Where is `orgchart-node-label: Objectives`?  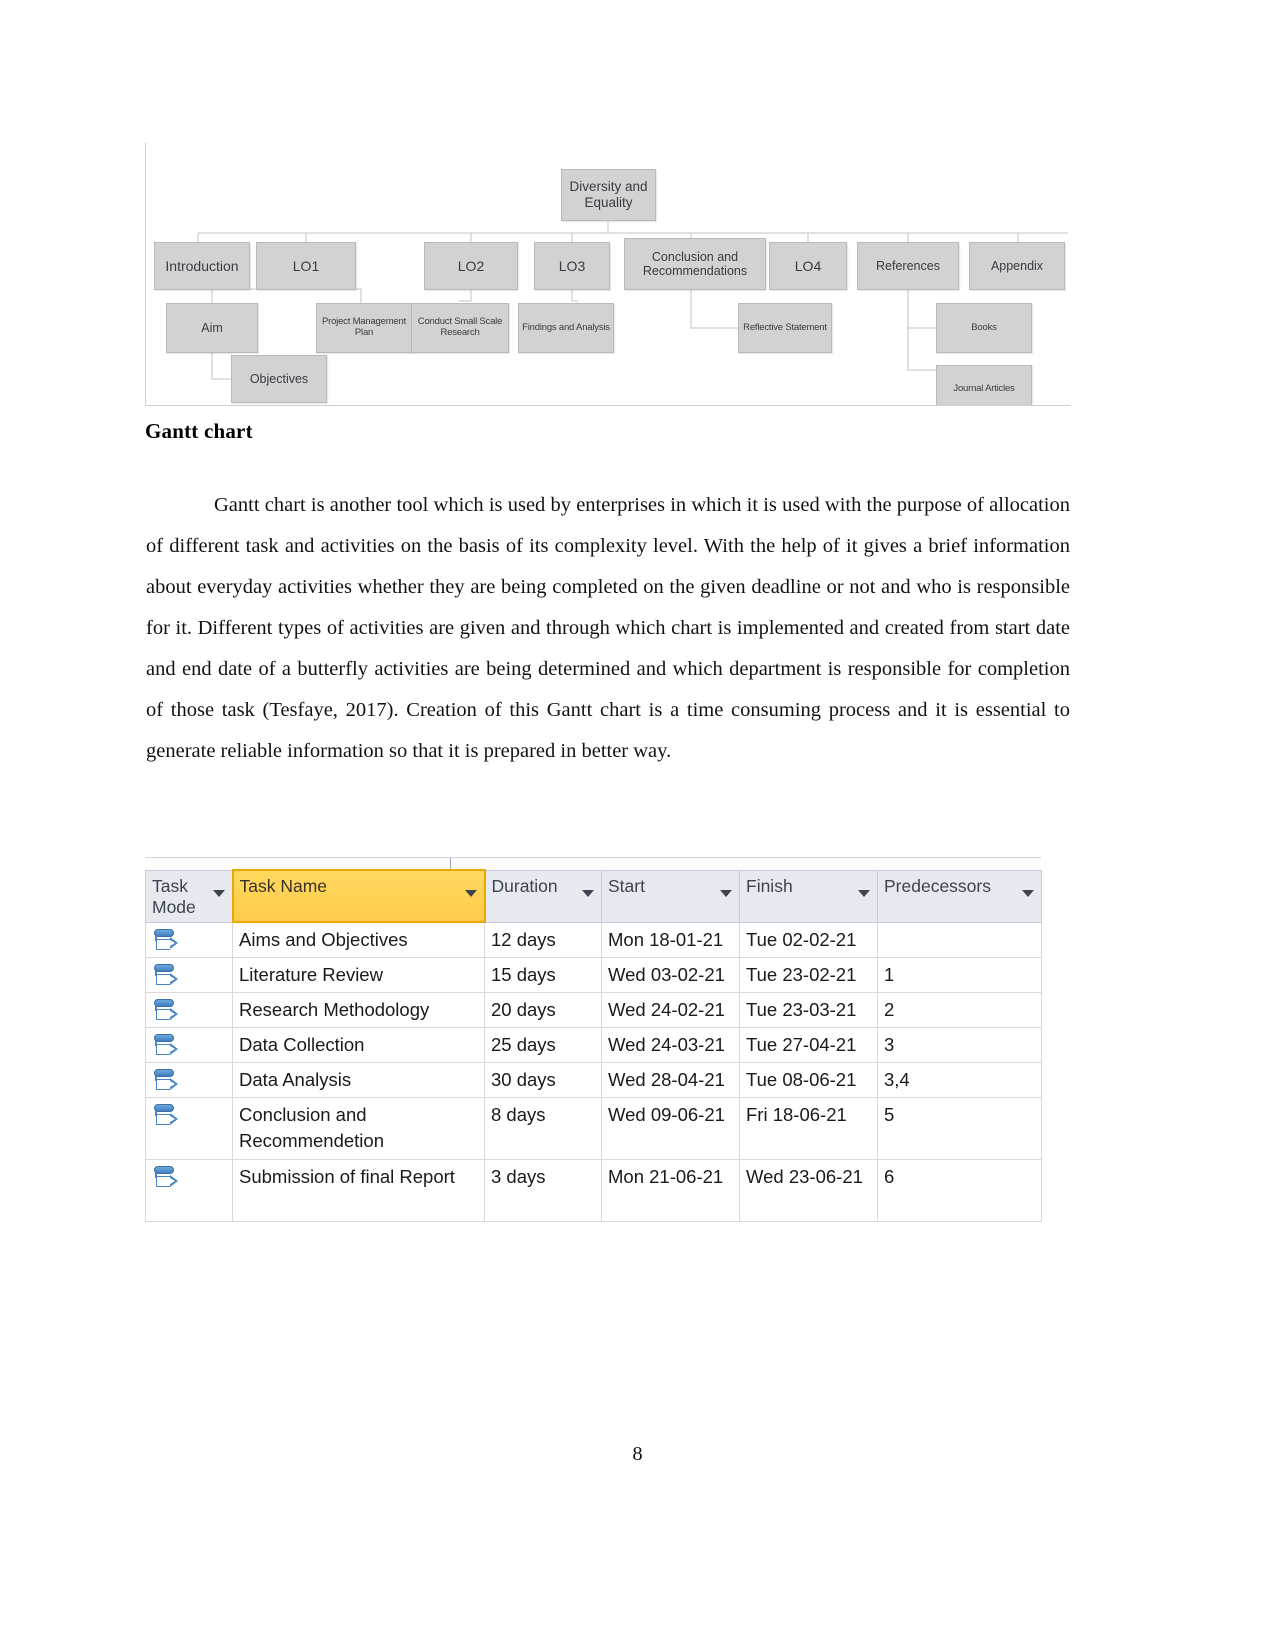 orgchart-node-label: Objectives is located at coordinates (279, 378).